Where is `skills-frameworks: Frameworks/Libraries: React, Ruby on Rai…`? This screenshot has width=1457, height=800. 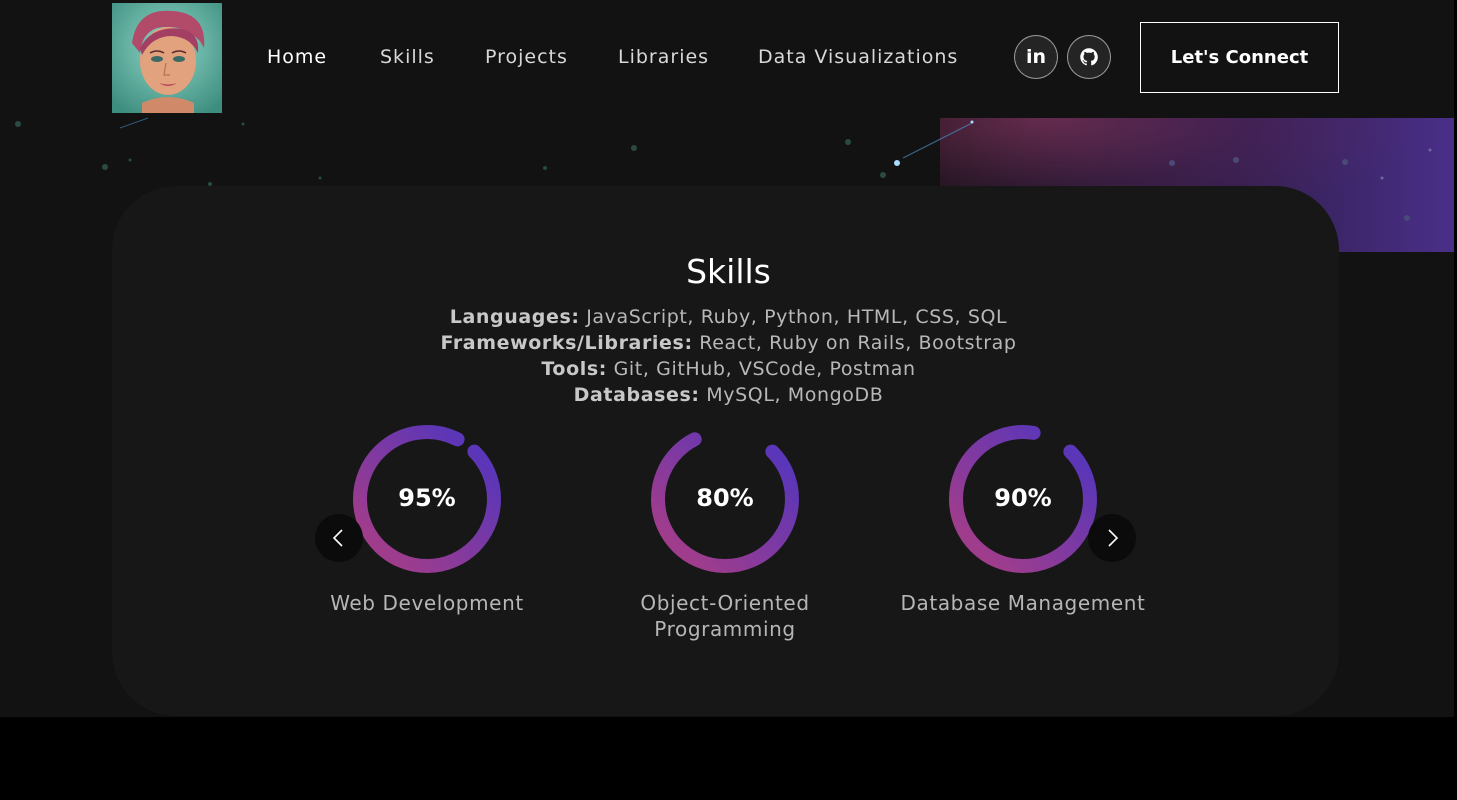 skills-frameworks: Frameworks/Libraries: React, Ruby on Rai… is located at coordinates (728, 343).